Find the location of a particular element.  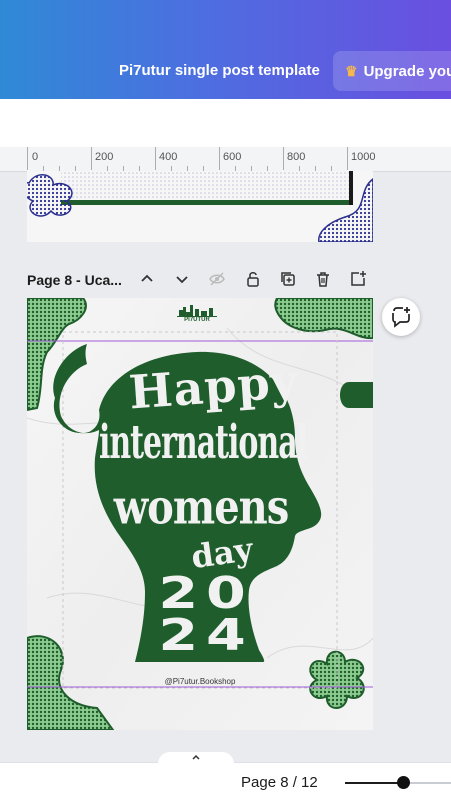

duplicate-icon is located at coordinates (288, 279).